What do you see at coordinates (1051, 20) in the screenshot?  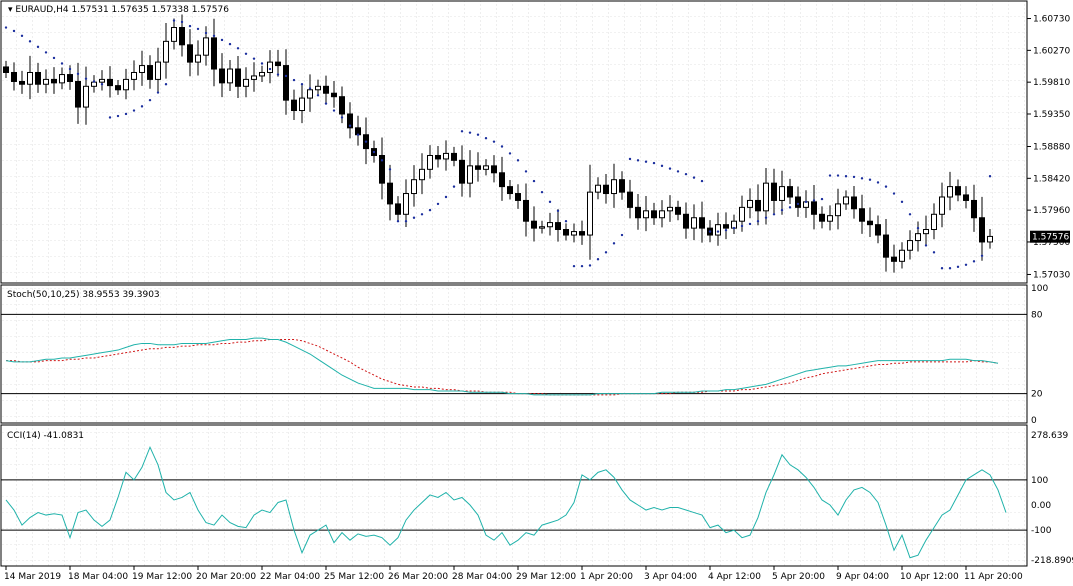 I see `price-tick-label: 1.60730` at bounding box center [1051, 20].